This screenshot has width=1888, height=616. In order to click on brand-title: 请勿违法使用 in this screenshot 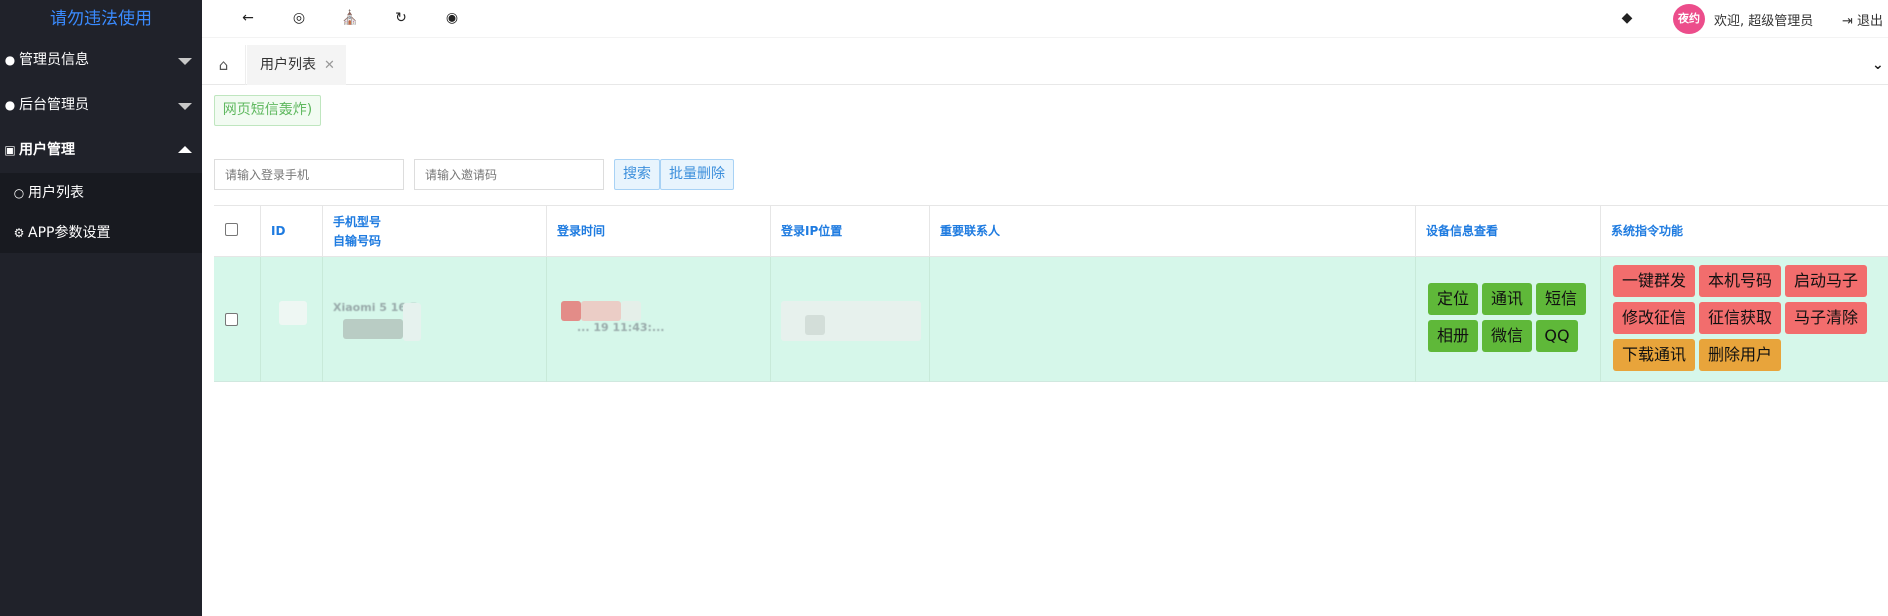, I will do `click(101, 19)`.